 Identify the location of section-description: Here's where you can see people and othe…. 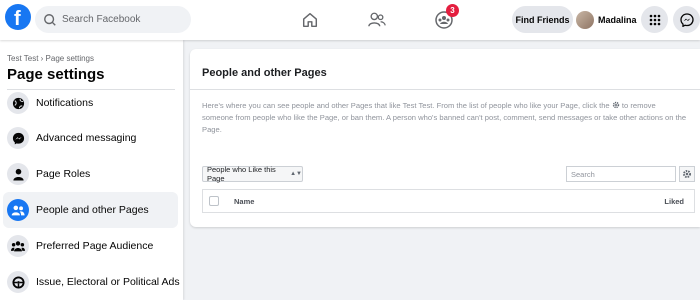
(445, 118).